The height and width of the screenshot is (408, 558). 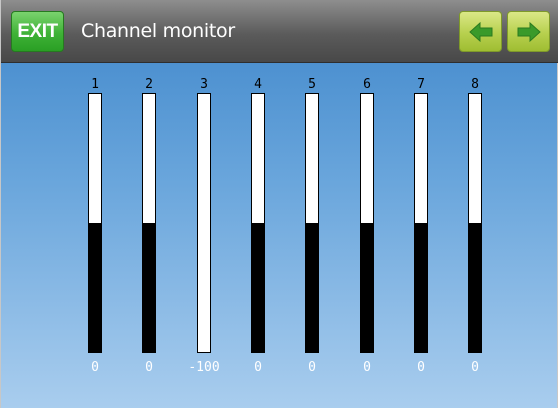 I want to click on channel-number: 5, so click(x=312, y=84).